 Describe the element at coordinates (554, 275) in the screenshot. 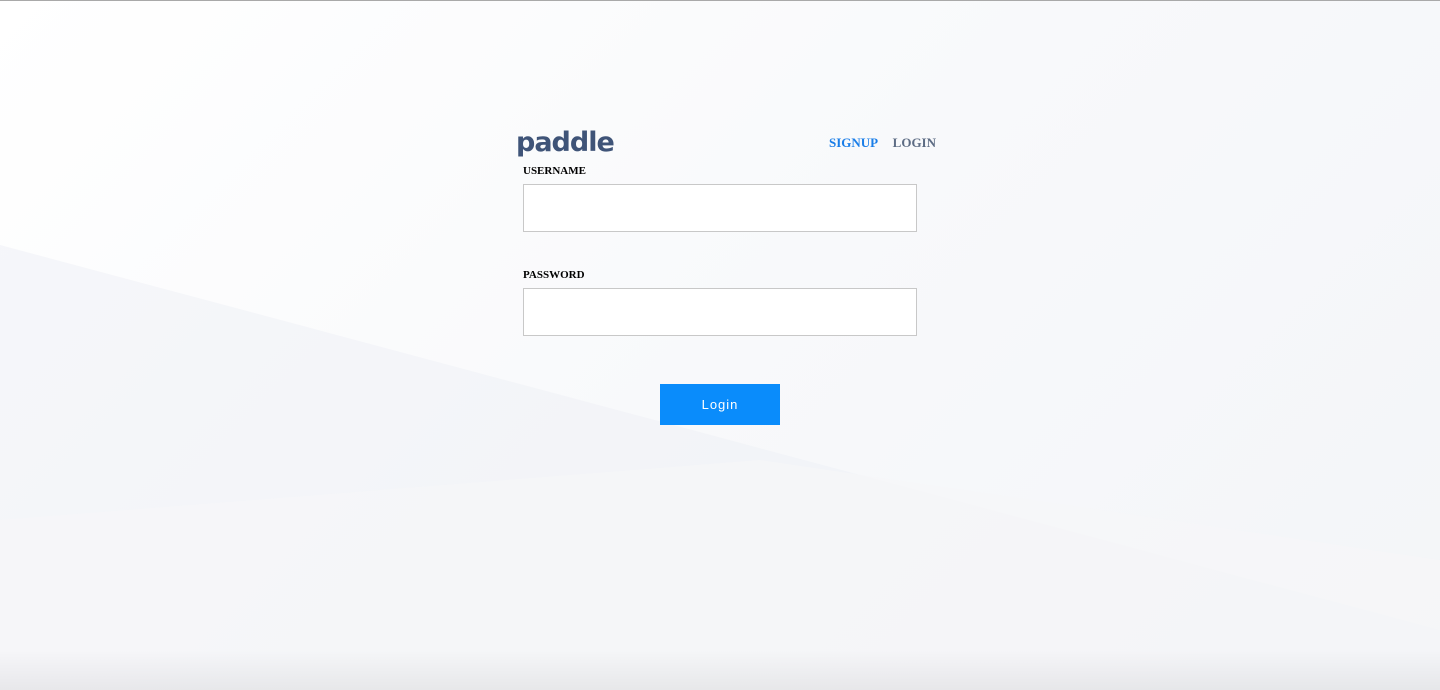

I see `password-label: PASSWORD` at that location.